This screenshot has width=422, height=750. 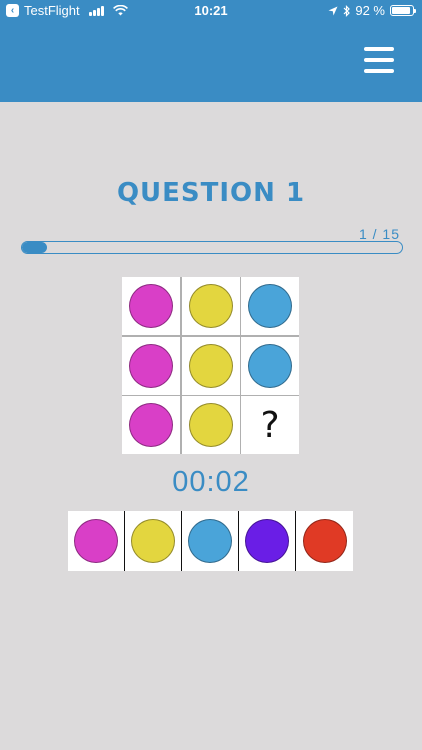 What do you see at coordinates (211, 11) in the screenshot?
I see `status-bar: ‹ TestFlight 10:21 92 %` at bounding box center [211, 11].